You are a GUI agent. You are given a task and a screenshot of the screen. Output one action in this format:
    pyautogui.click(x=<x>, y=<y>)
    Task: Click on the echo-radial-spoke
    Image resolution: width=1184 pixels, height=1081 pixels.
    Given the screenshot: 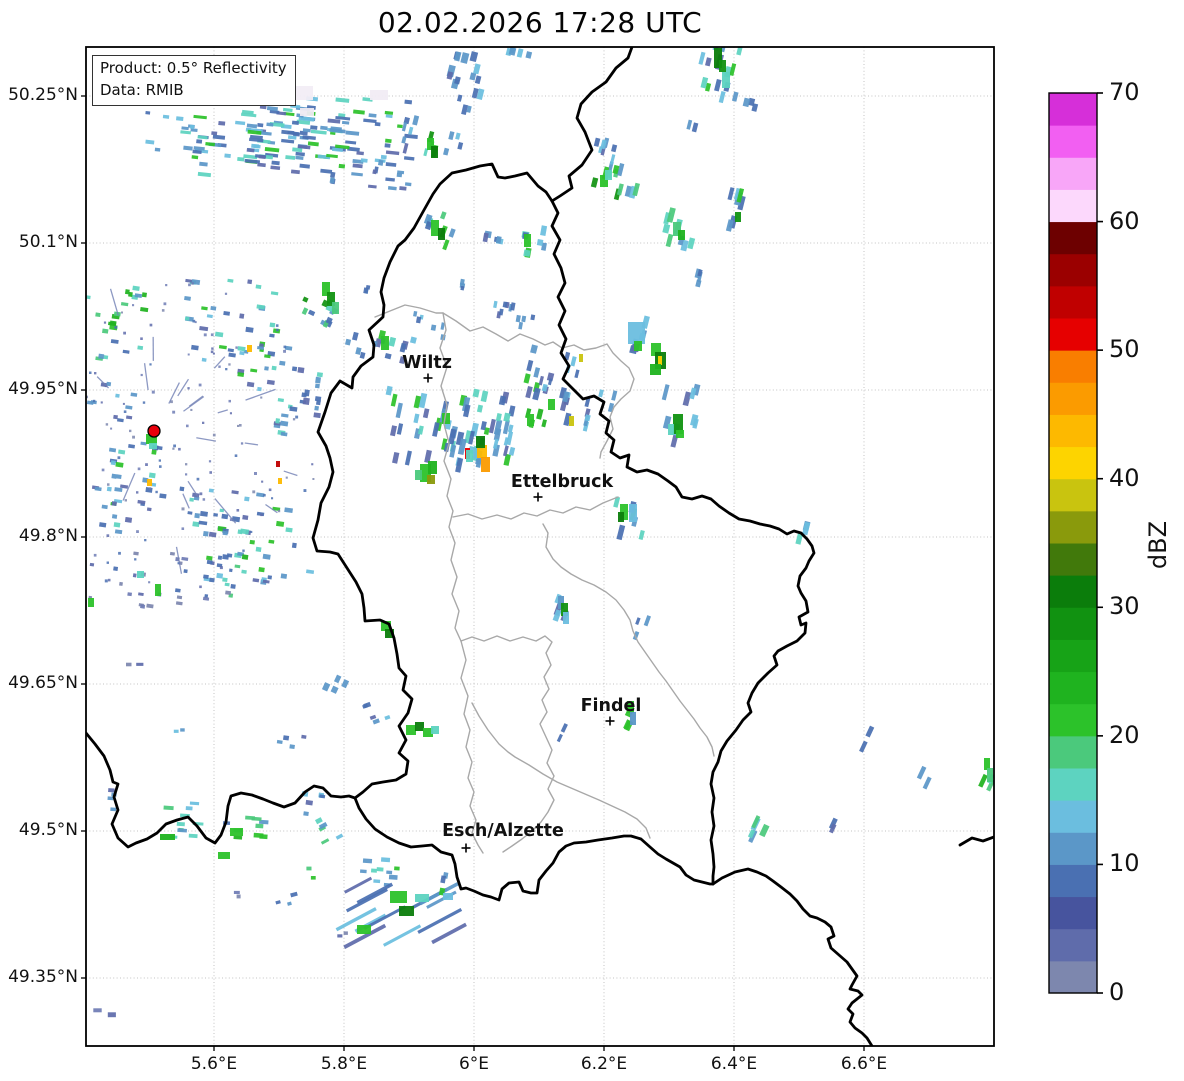 What is the action you would take?
    pyautogui.click(x=12, y=407)
    